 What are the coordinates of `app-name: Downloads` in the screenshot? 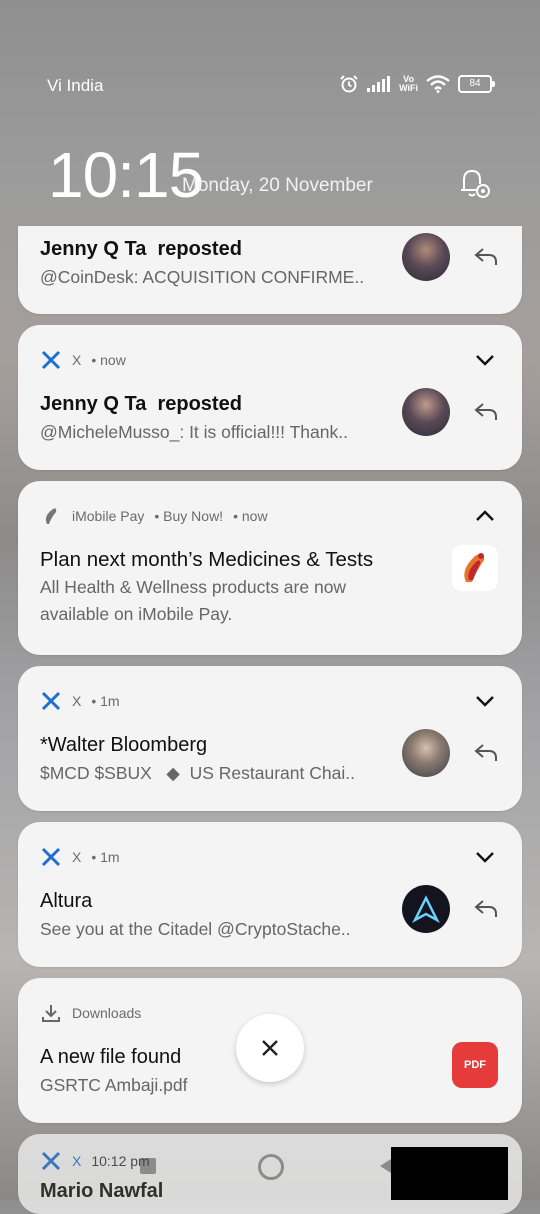 It's located at (107, 1013).